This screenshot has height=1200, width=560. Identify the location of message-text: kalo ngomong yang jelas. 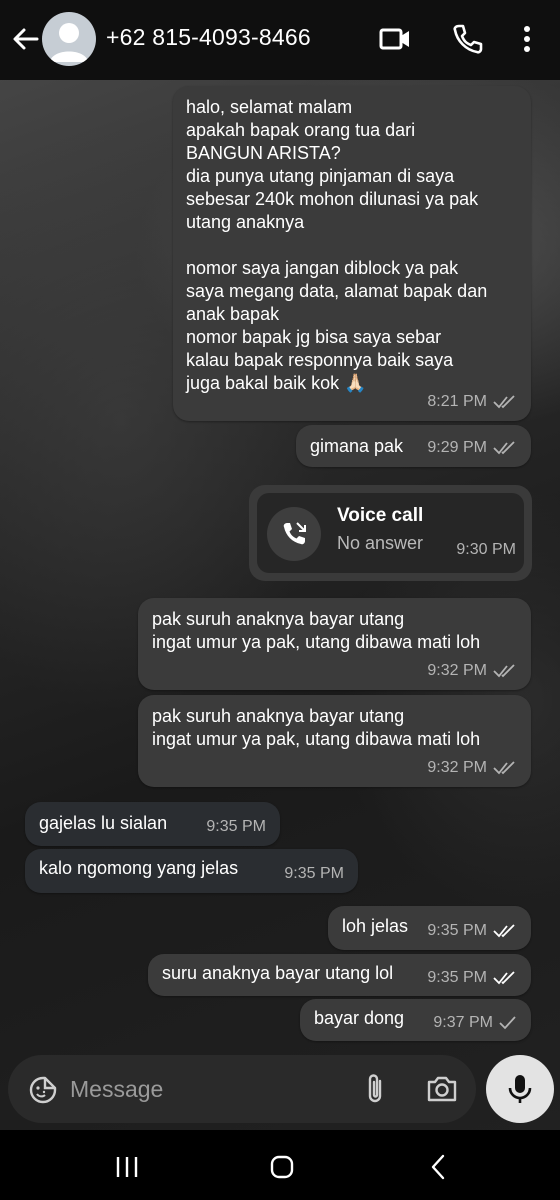
(139, 868).